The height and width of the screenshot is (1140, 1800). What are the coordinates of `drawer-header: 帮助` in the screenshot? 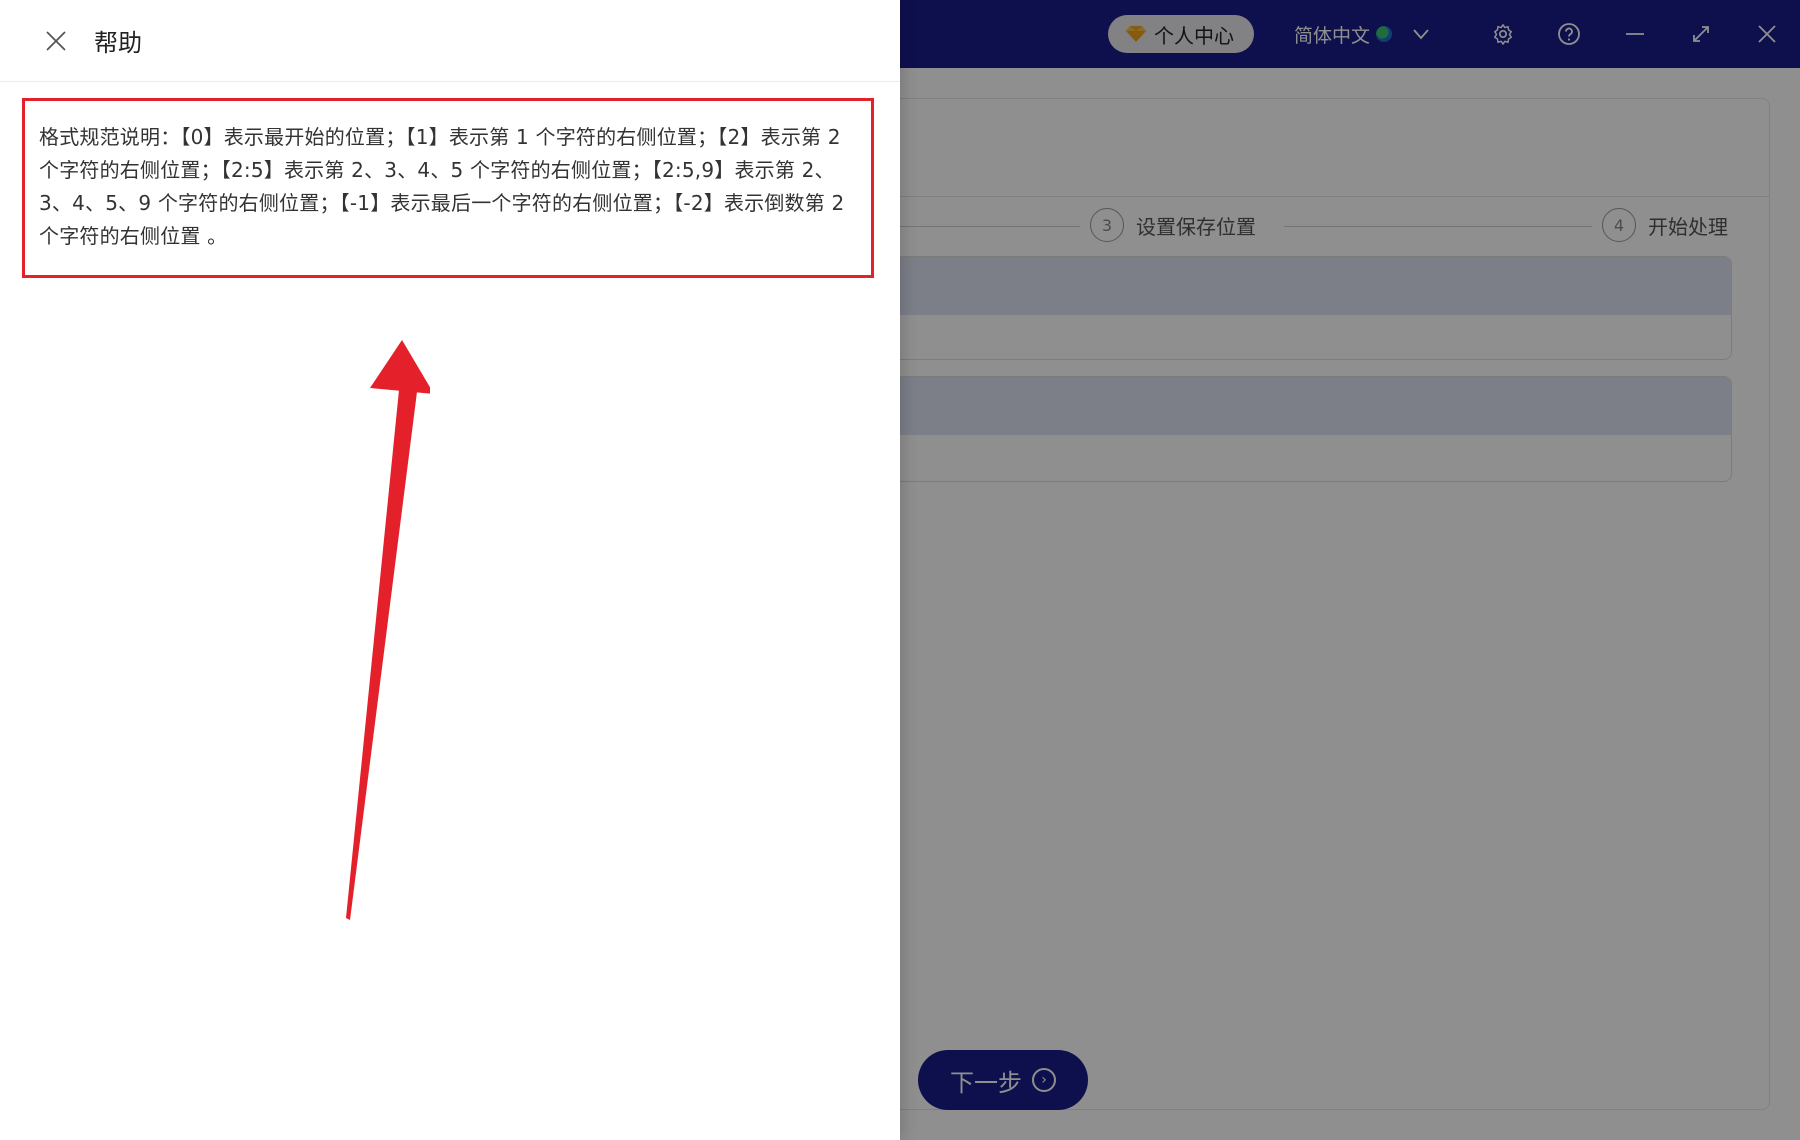 It's located at (450, 41).